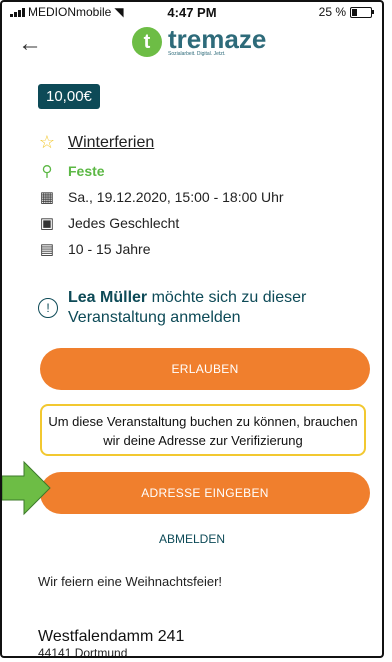 This screenshot has height=662, width=392. What do you see at coordinates (124, 223) in the screenshot?
I see `gender-label: Jedes Geschlecht` at bounding box center [124, 223].